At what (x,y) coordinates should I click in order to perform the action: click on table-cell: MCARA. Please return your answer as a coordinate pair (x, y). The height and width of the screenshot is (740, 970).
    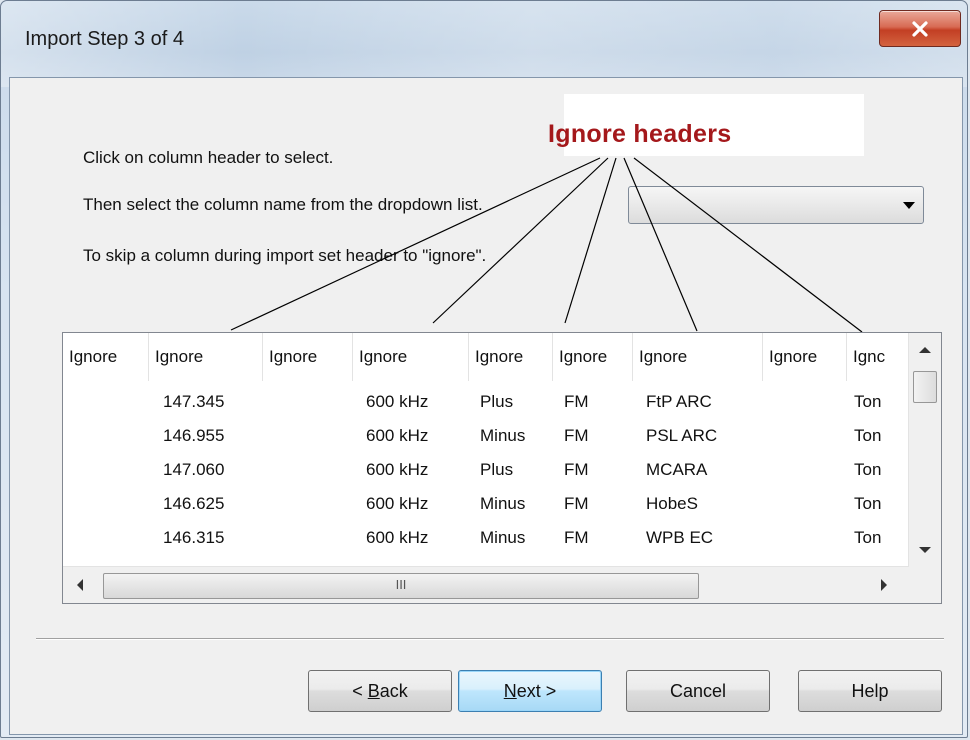
    Looking at the image, I should click on (677, 469).